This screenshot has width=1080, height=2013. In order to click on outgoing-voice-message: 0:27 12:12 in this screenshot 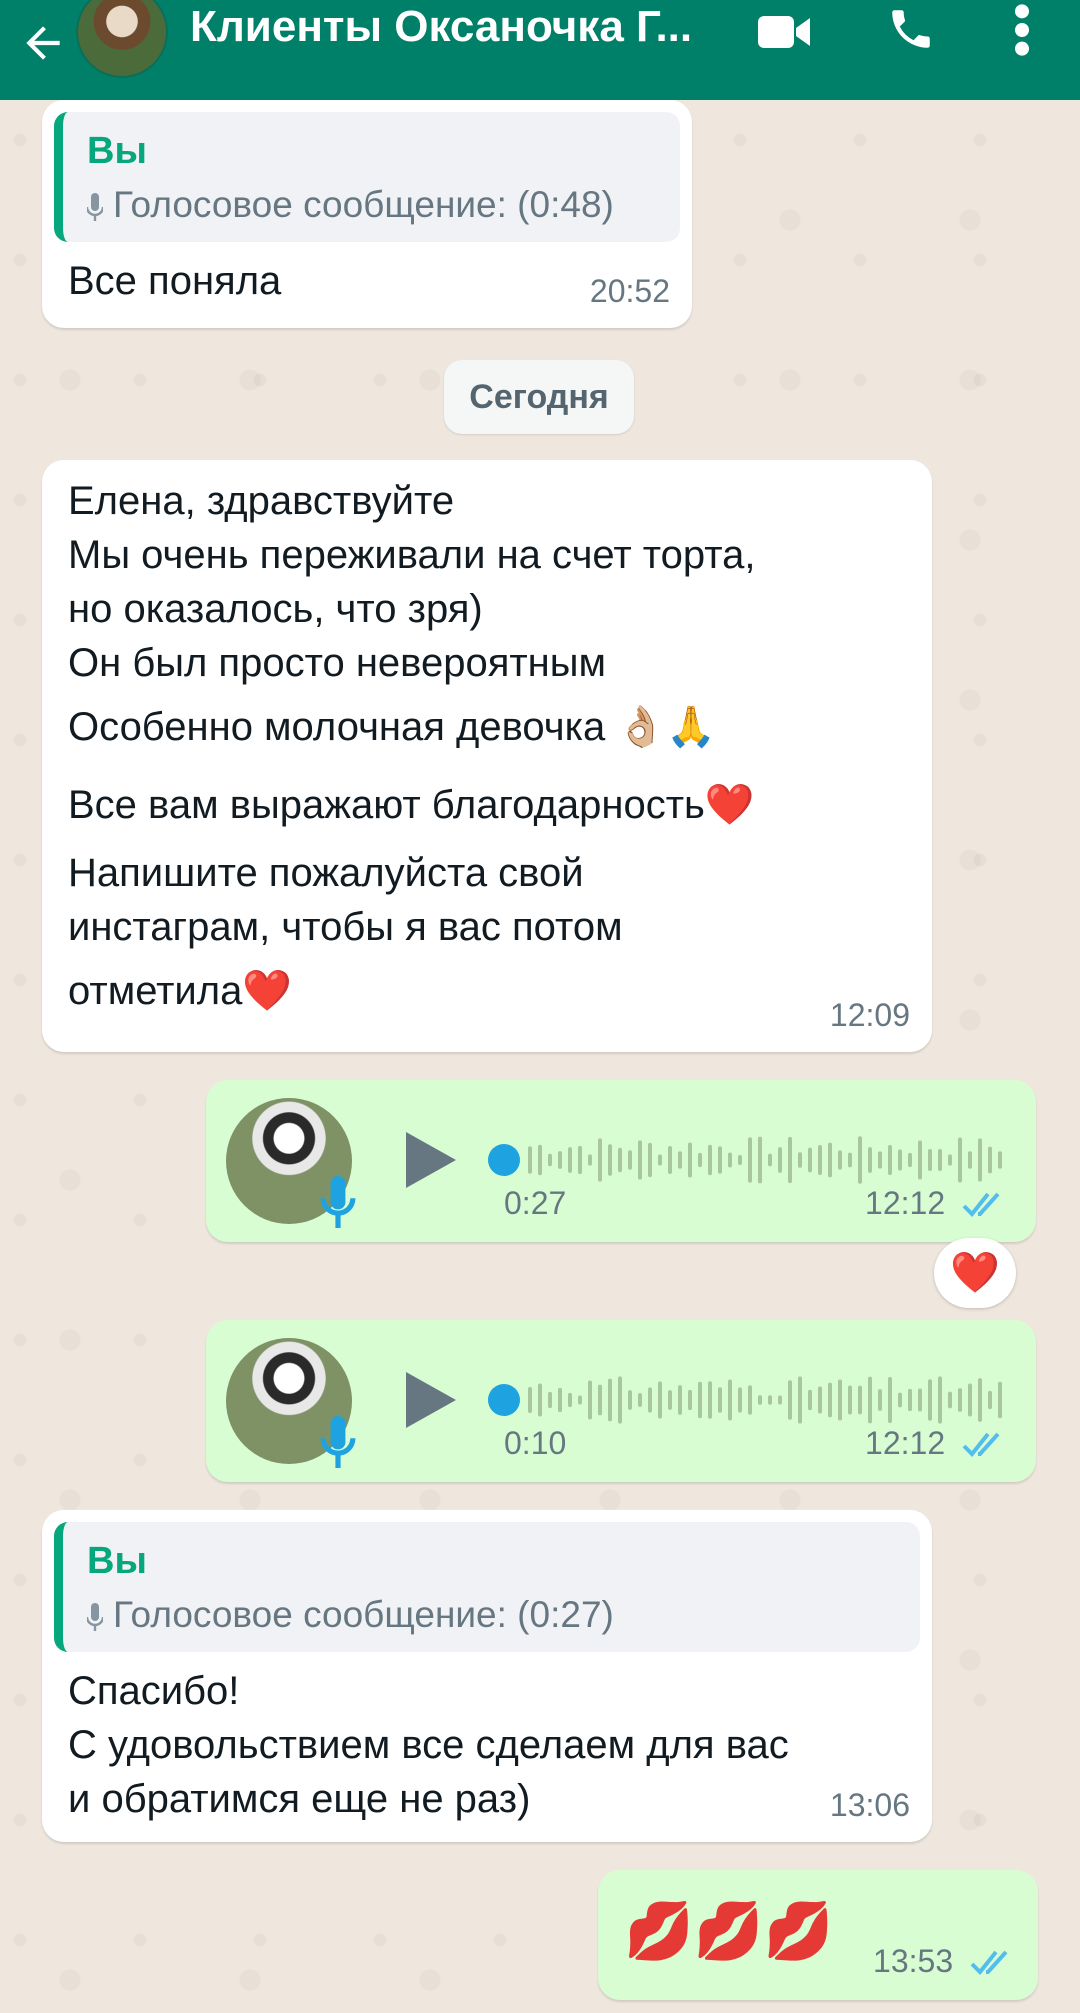, I will do `click(621, 1161)`.